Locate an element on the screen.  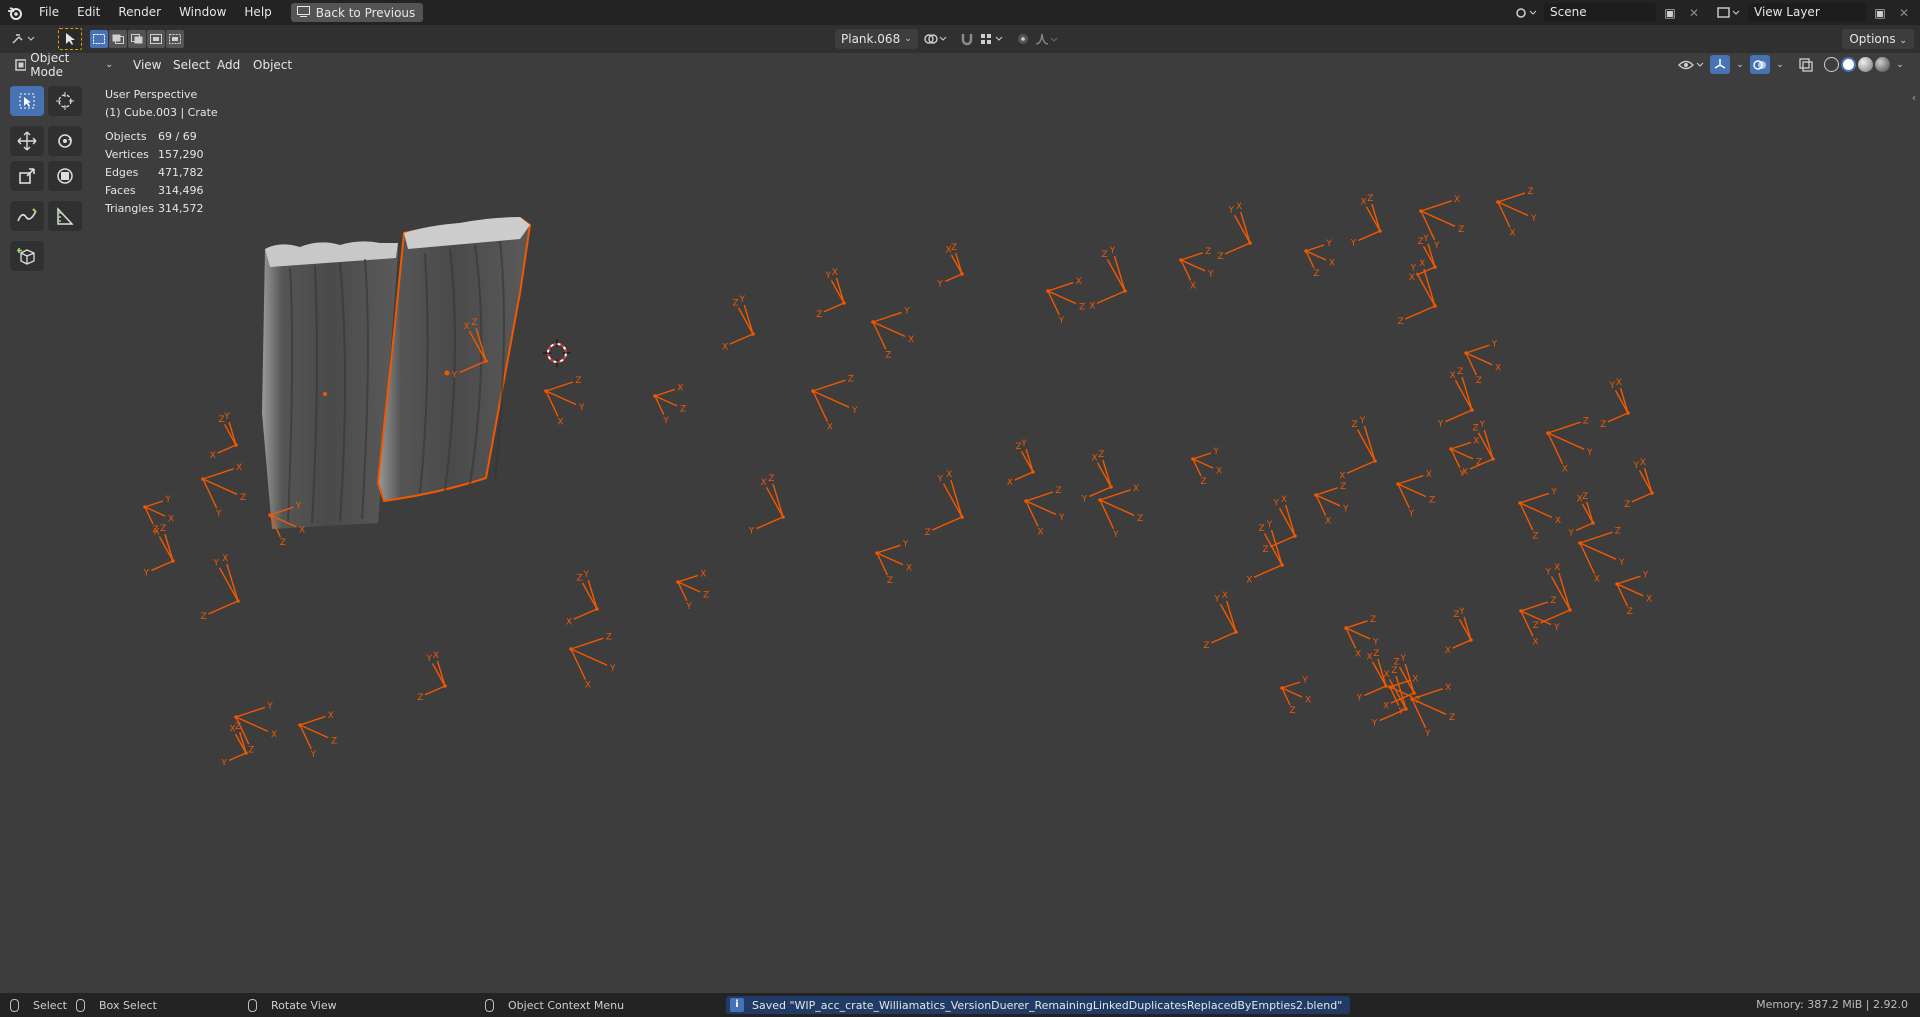
view-layer-field: View Layer is located at coordinates (1807, 12).